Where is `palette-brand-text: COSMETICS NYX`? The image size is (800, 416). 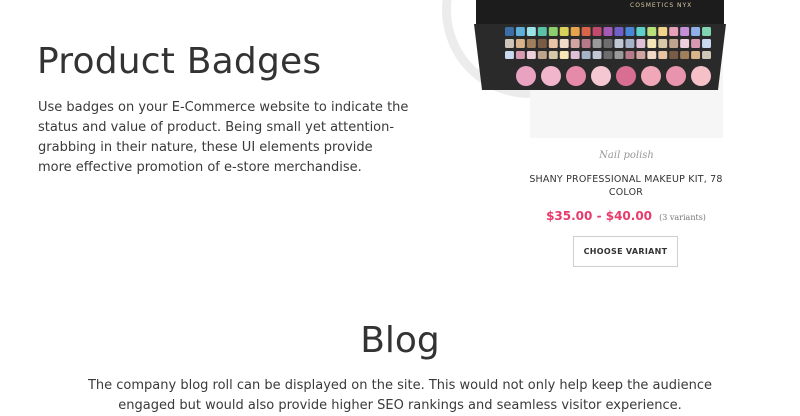 palette-brand-text: COSMETICS NYX is located at coordinates (661, 5).